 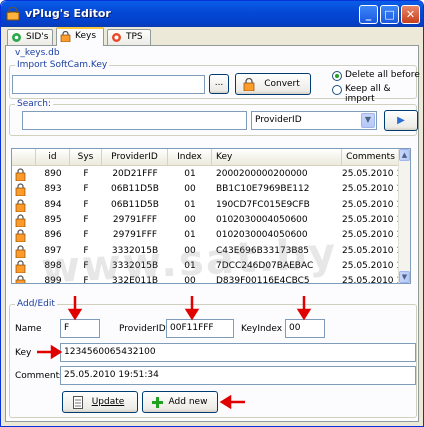 I want to click on tab-keys: Keys, so click(x=80, y=36).